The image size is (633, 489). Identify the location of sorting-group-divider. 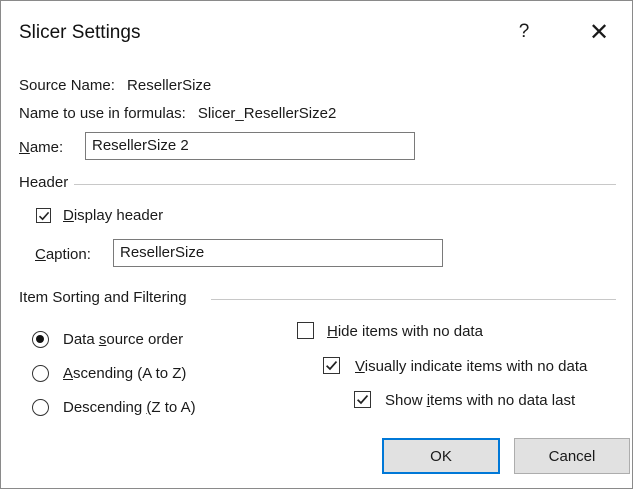
(413, 299).